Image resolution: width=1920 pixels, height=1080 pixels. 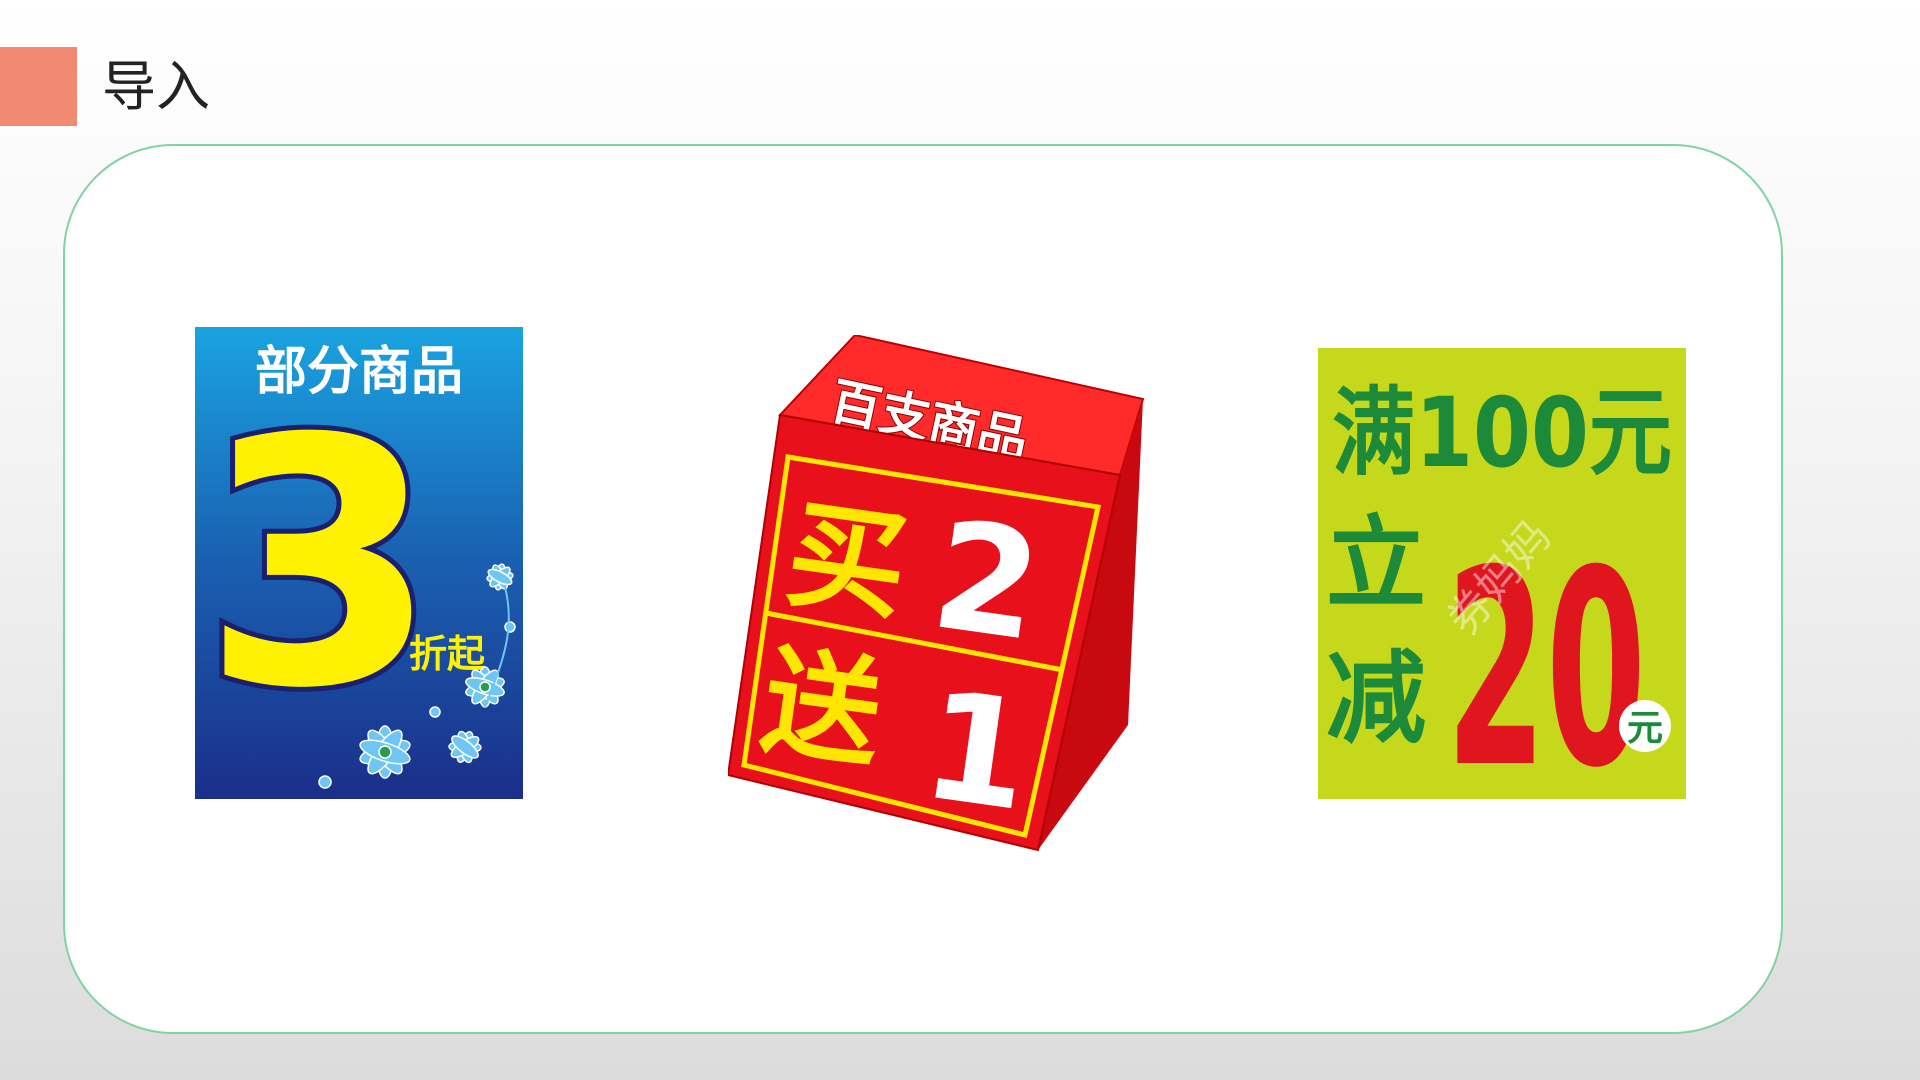 What do you see at coordinates (1502, 573) in the screenshot?
I see `reduction-poster: 满100元 立 减 20 元 券妈妈` at bounding box center [1502, 573].